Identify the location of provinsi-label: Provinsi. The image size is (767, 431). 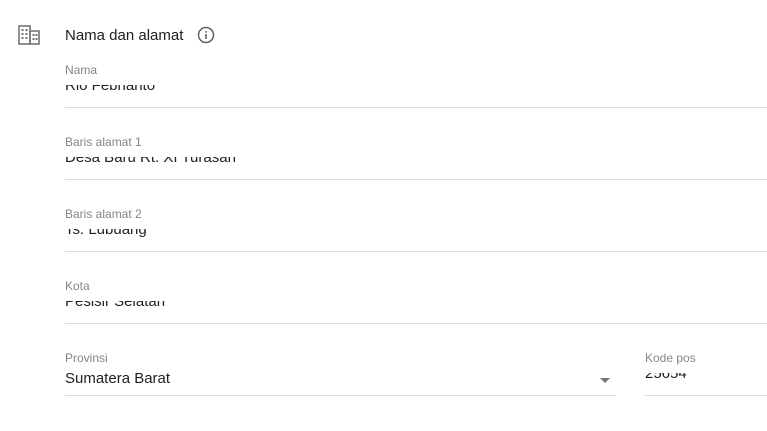
(86, 358).